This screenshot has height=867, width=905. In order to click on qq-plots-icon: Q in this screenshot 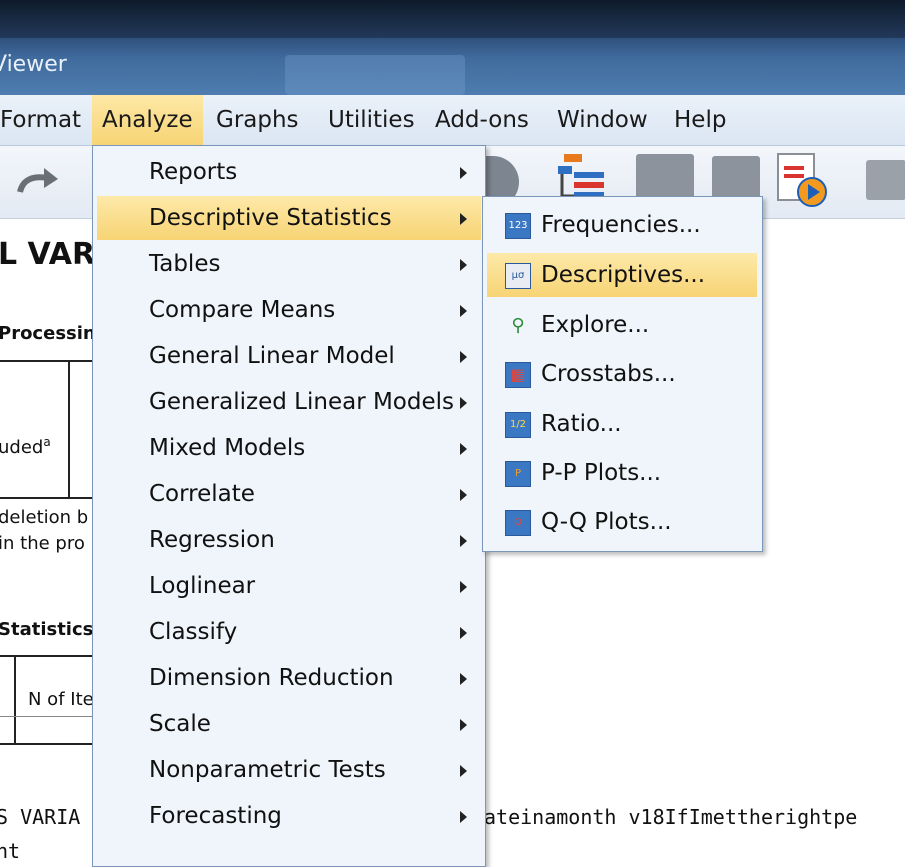, I will do `click(518, 523)`.